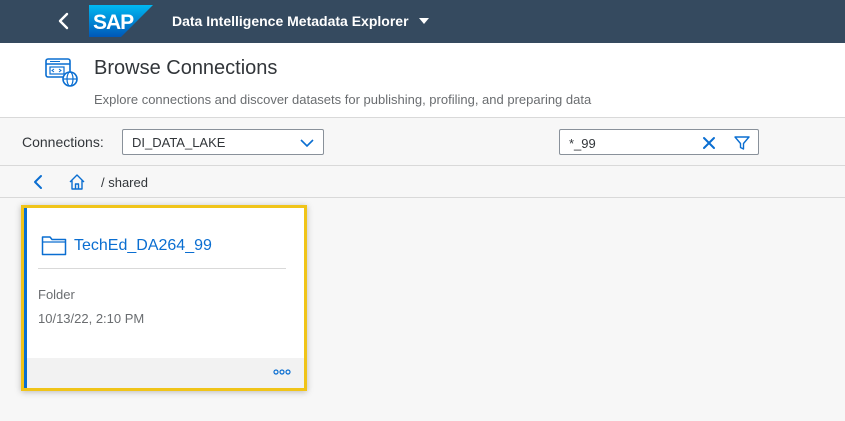  What do you see at coordinates (91, 318) in the screenshot?
I see `card-modified-date: 10/13/22, 2:10 PM` at bounding box center [91, 318].